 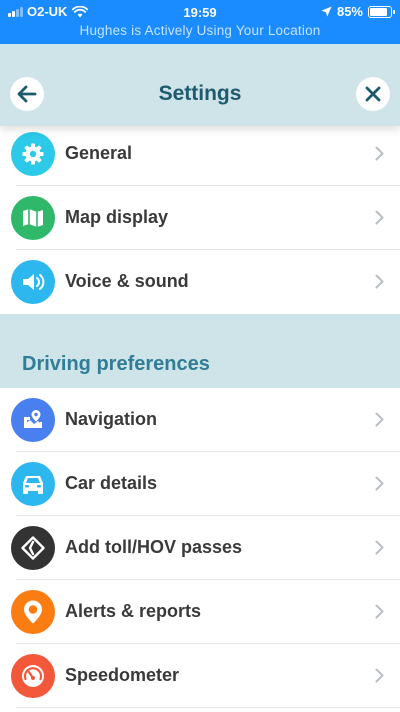 What do you see at coordinates (111, 483) in the screenshot?
I see `settings-item-label: Car details` at bounding box center [111, 483].